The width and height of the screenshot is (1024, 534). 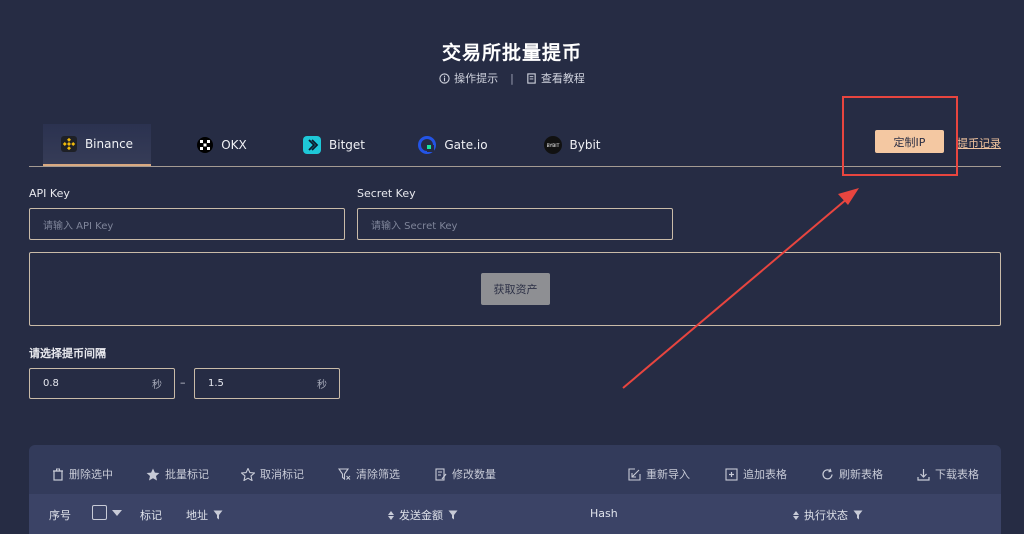 I want to click on star-filled-icon, so click(x=153, y=474).